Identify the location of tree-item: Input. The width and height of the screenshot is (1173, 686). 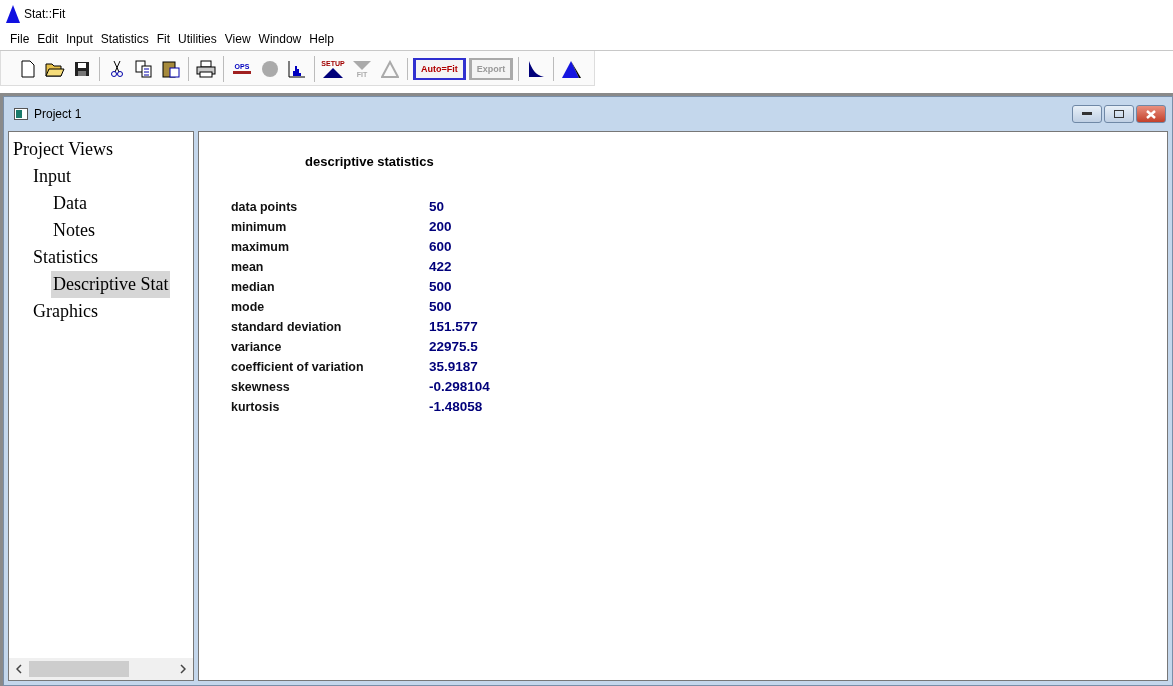
(52, 176).